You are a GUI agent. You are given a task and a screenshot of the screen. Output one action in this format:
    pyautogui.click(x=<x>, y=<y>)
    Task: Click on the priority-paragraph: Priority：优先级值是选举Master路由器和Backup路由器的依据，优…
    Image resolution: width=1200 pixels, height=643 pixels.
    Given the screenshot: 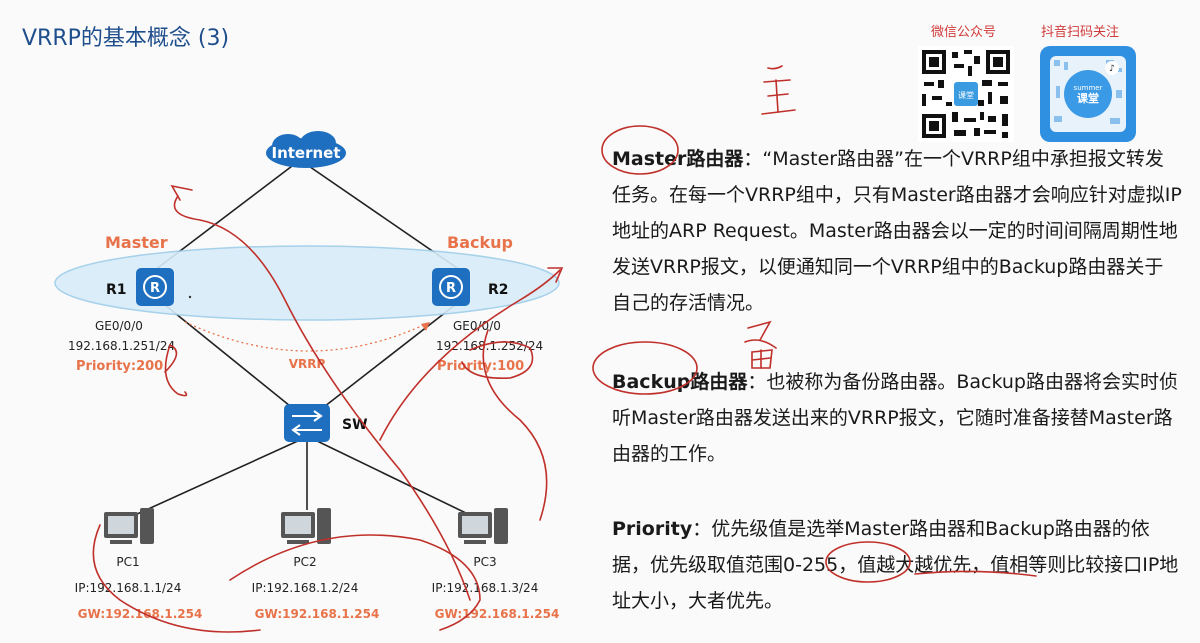 What is the action you would take?
    pyautogui.click(x=897, y=565)
    